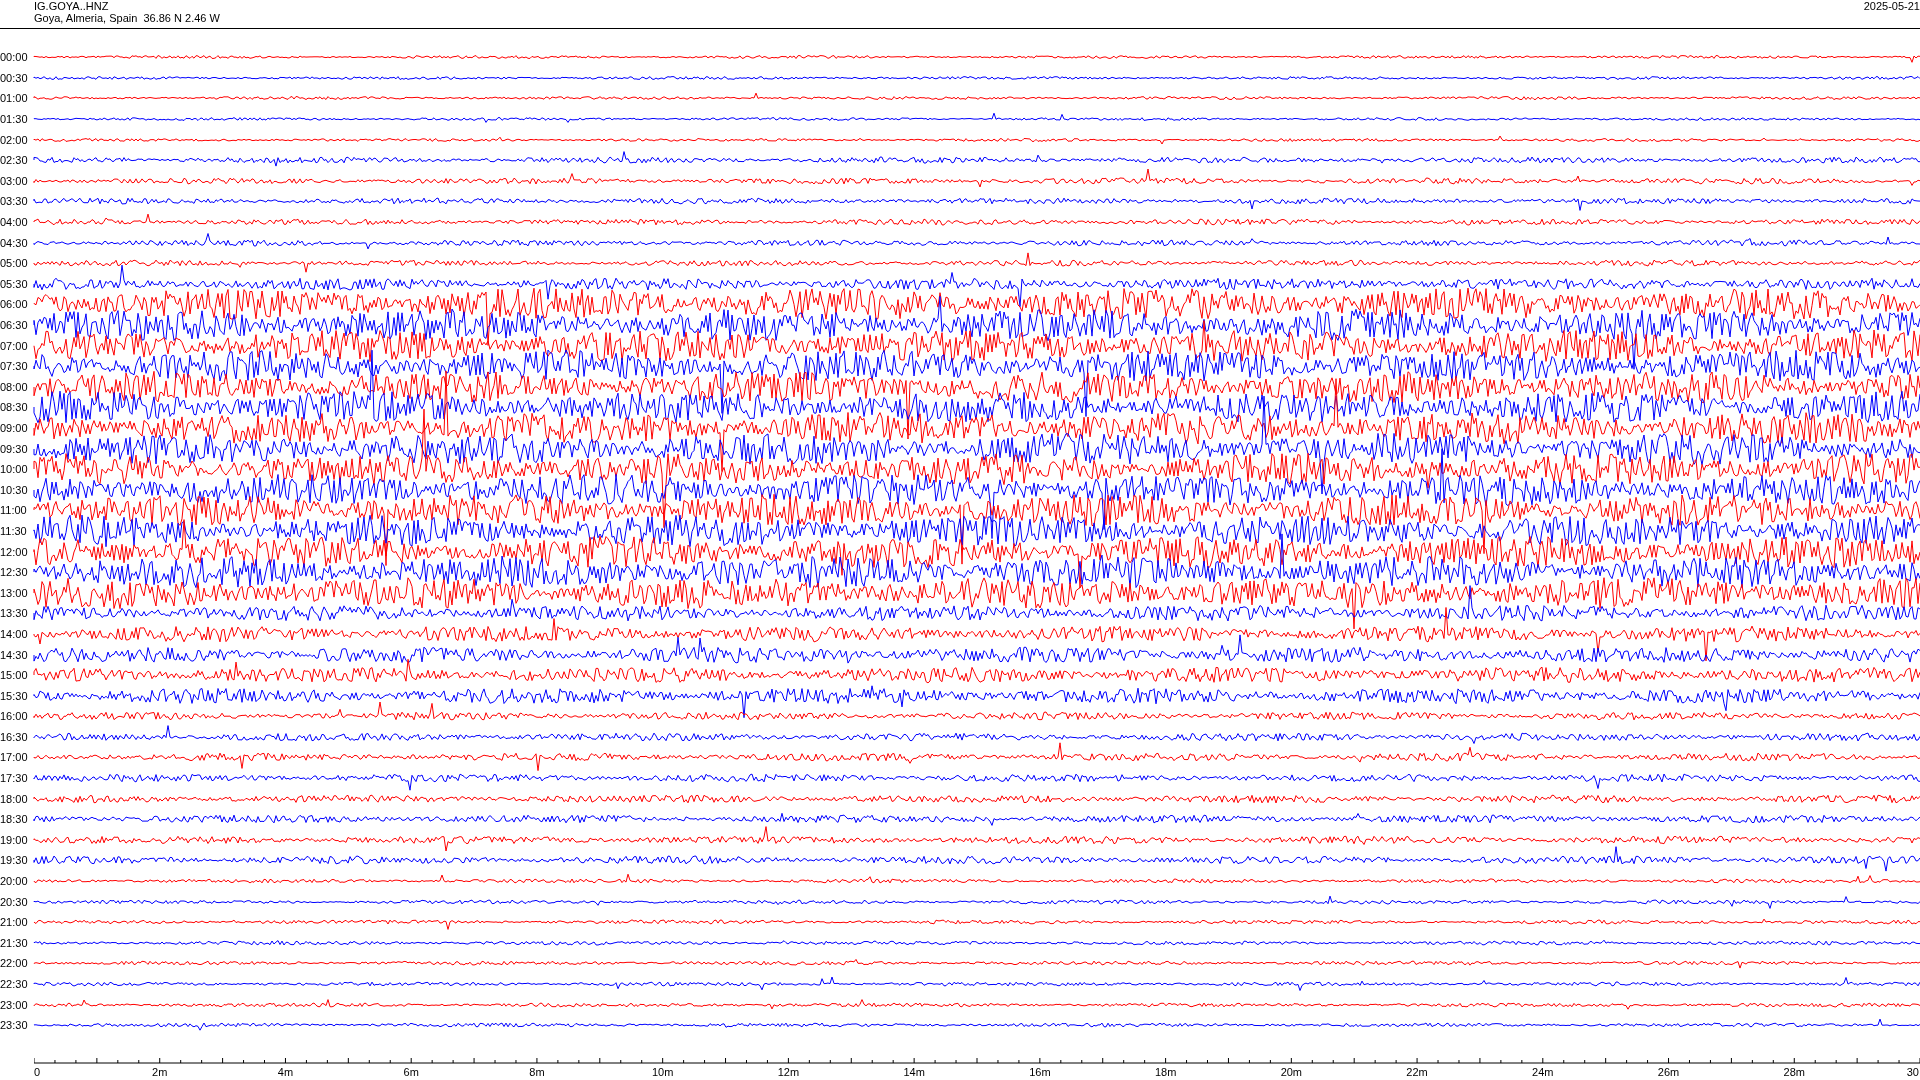 The height and width of the screenshot is (1080, 1920). What do you see at coordinates (14, 633) in the screenshot?
I see `time-label: 14:00` at bounding box center [14, 633].